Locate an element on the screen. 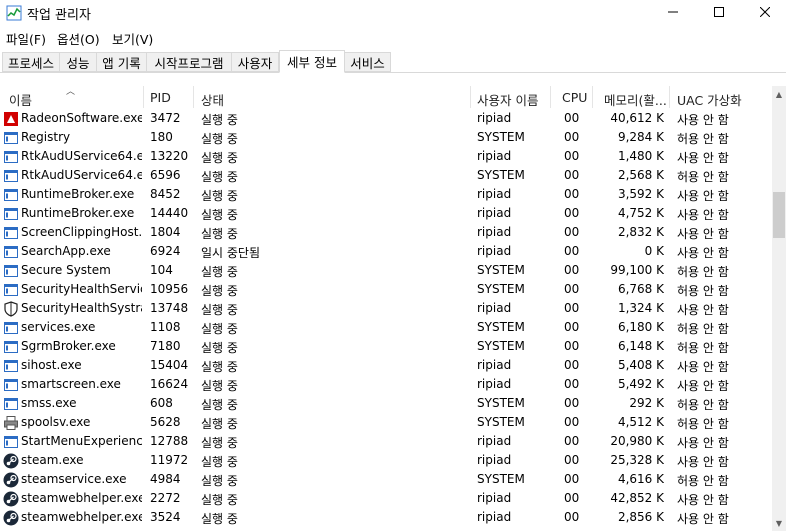 The width and height of the screenshot is (786, 531). window-title: 작업 관리자 is located at coordinates (59, 15).